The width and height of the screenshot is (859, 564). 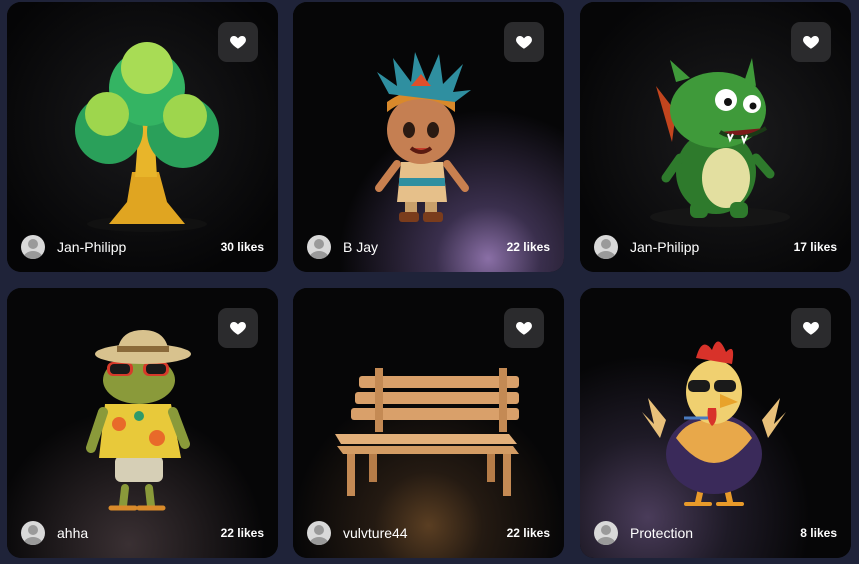 What do you see at coordinates (142, 247) in the screenshot?
I see `card-footer: Jan-Philipp 30 likes` at bounding box center [142, 247].